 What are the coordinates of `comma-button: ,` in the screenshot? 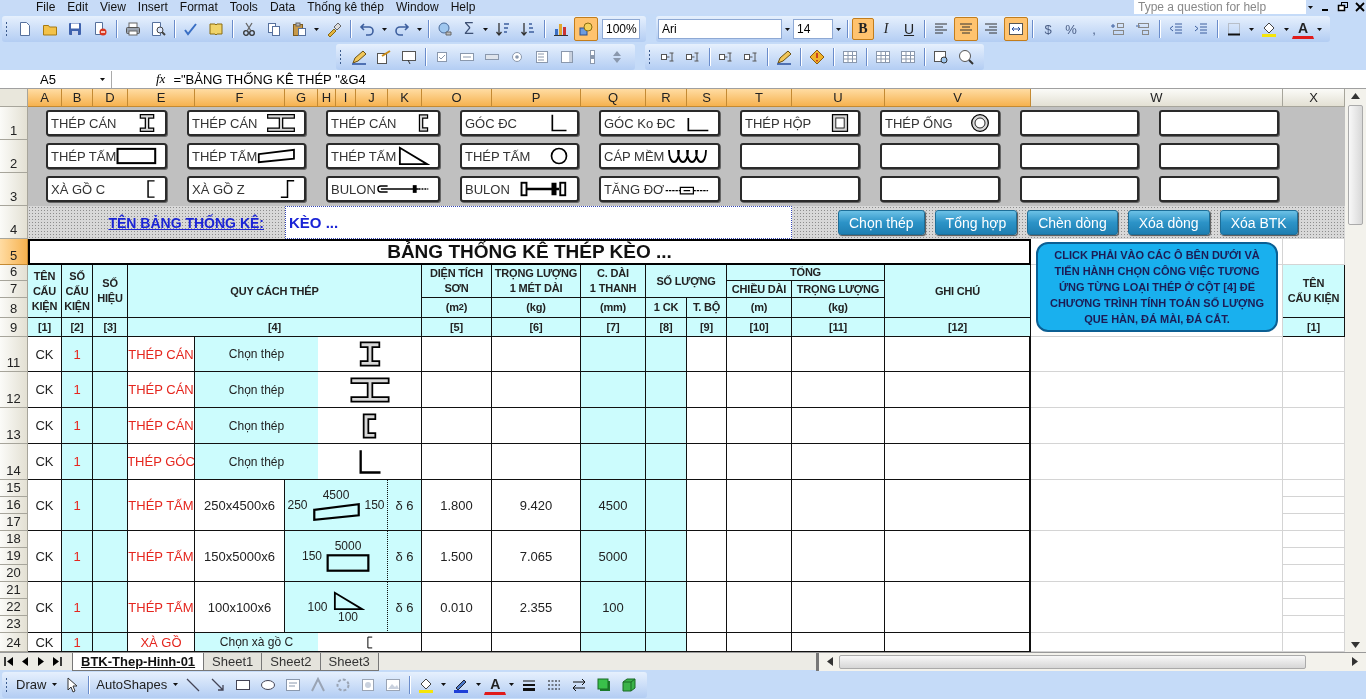 It's located at (1094, 29).